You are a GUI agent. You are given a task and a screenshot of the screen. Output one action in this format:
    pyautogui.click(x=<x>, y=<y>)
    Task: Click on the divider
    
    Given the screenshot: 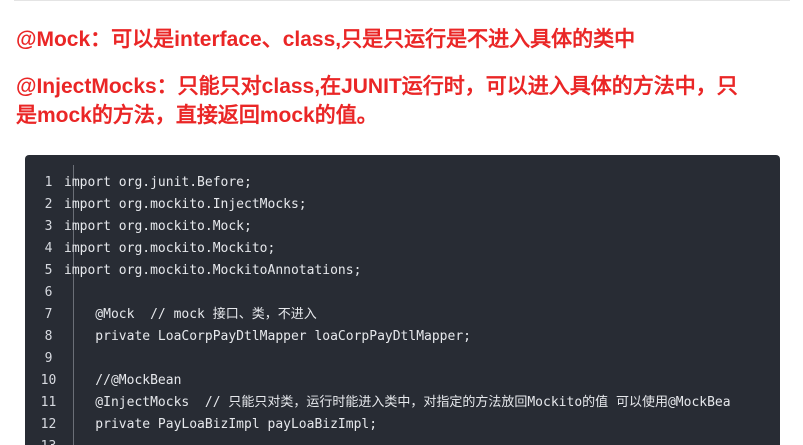 What is the action you would take?
    pyautogui.click(x=402, y=0)
    